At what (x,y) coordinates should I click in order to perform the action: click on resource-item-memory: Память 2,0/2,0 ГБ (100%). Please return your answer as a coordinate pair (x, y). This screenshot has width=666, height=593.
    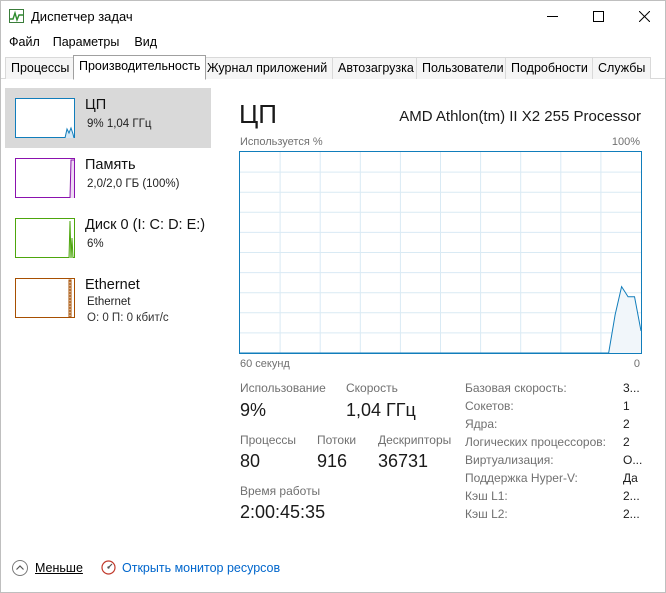
    Looking at the image, I should click on (108, 178).